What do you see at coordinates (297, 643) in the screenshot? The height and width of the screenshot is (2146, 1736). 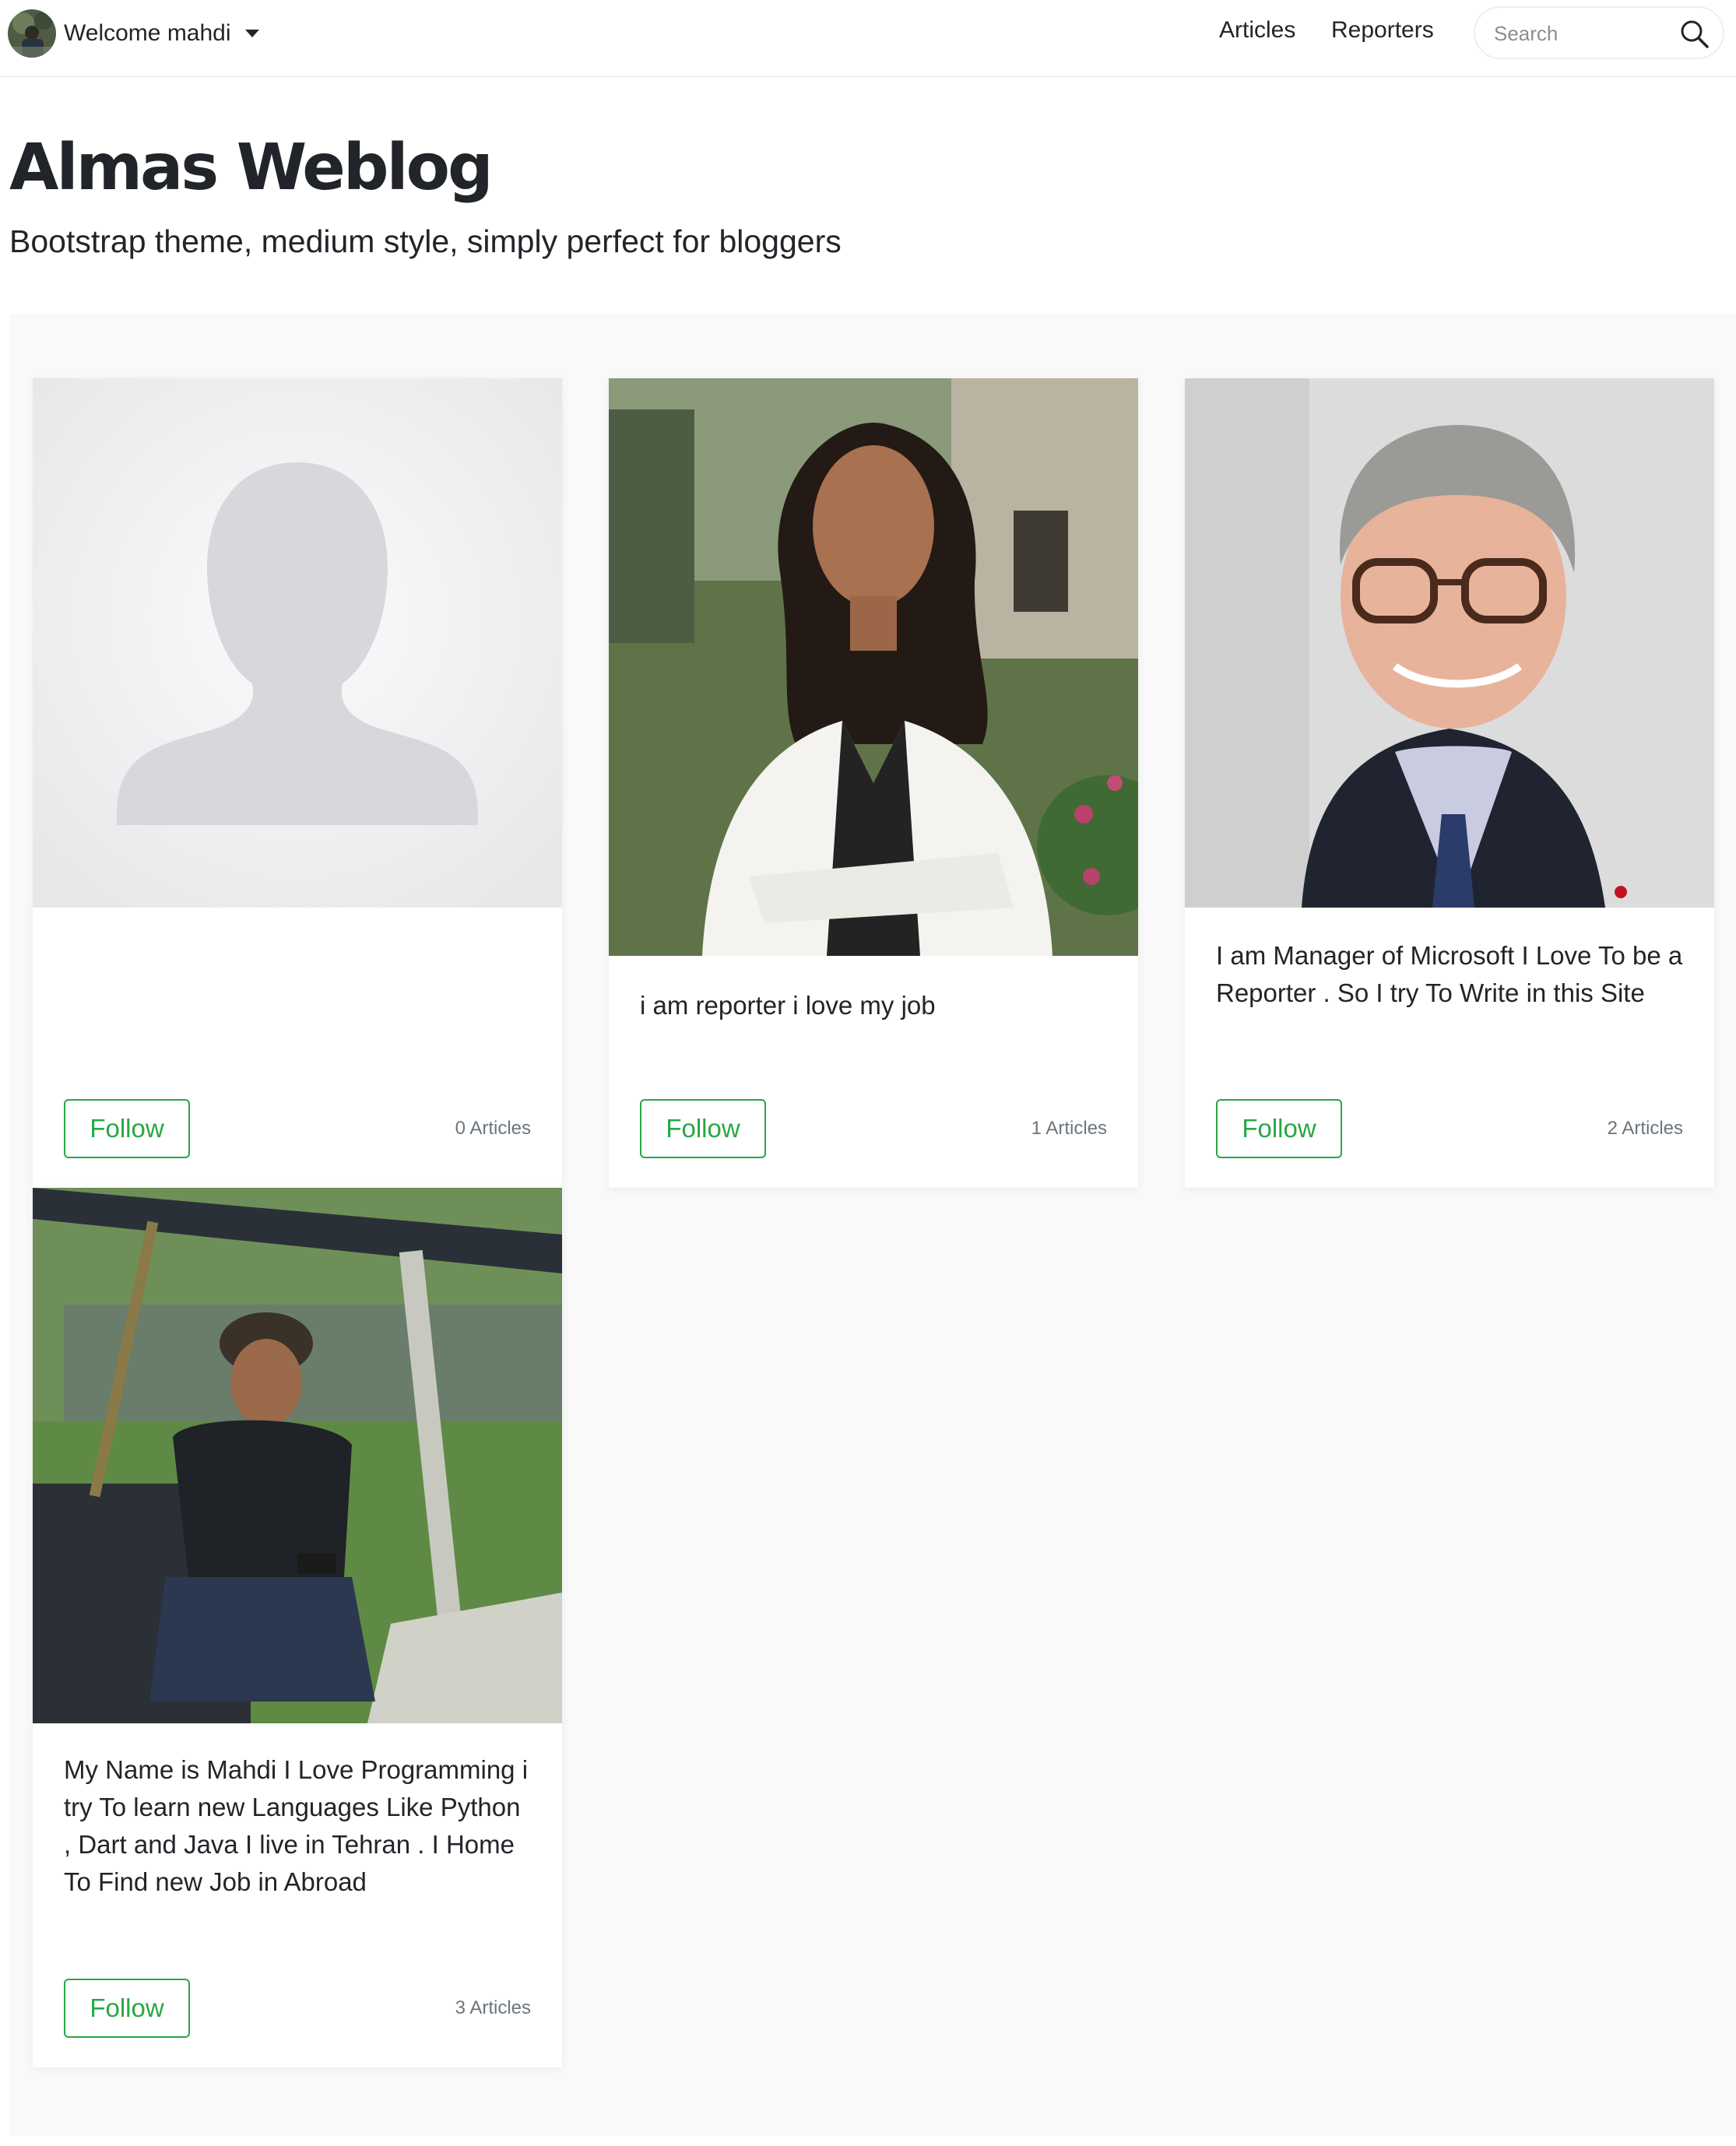 I see `default-avatar-image` at bounding box center [297, 643].